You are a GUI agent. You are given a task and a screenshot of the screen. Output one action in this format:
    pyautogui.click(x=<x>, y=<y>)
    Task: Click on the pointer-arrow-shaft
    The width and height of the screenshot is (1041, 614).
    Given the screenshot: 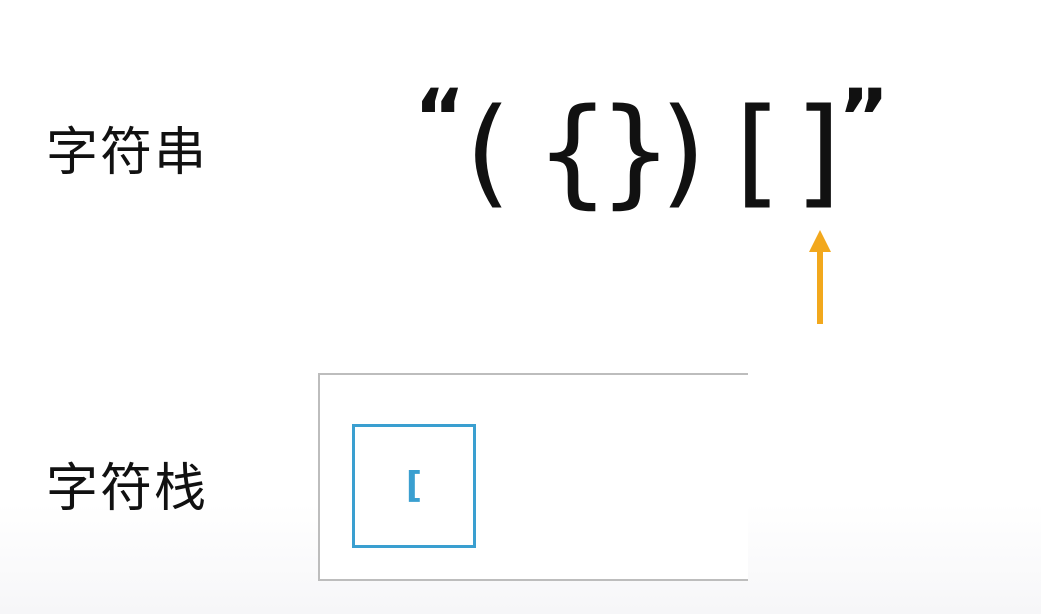 What is the action you would take?
    pyautogui.click(x=820, y=287)
    